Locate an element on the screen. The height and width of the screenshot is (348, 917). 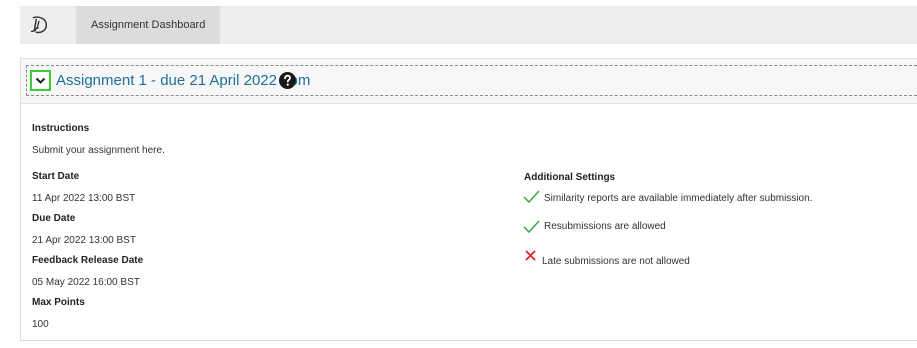
collapse-toggle-button is located at coordinates (40, 80).